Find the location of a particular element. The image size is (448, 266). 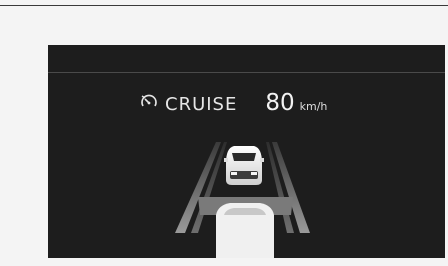

top-divider is located at coordinates (224, 5).